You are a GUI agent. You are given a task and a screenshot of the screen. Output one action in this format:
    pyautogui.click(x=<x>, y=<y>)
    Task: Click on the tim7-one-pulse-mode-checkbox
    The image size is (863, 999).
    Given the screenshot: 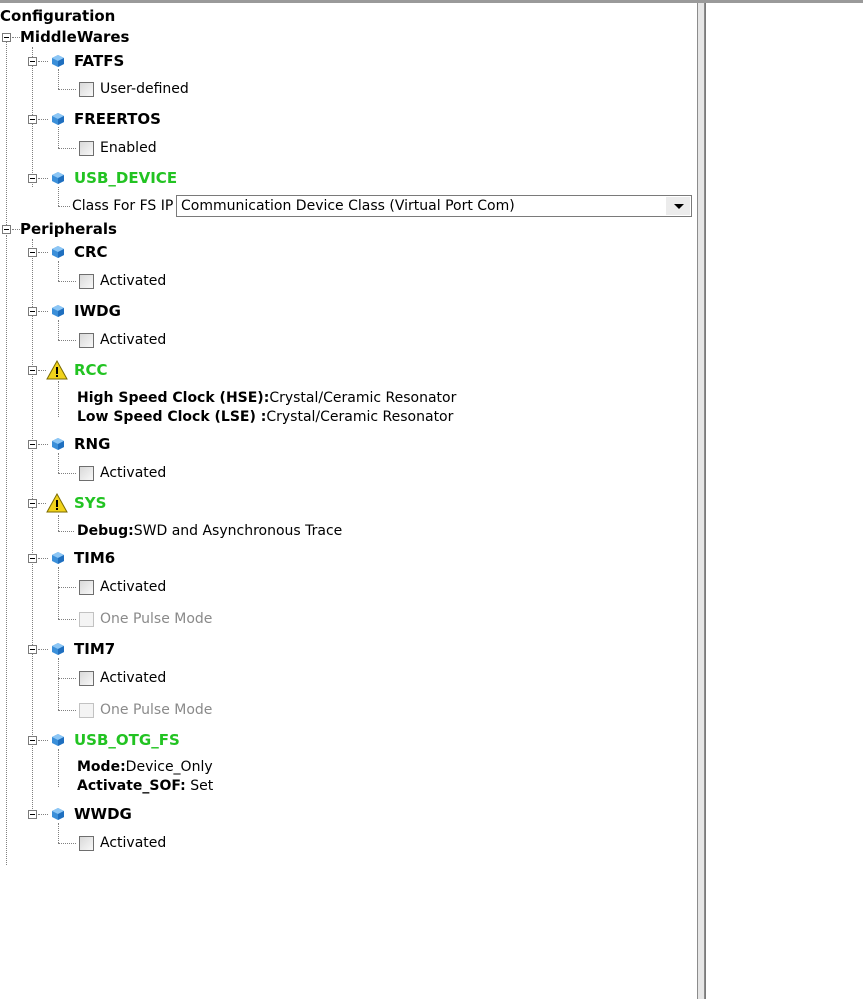 What is the action you would take?
    pyautogui.click(x=86, y=710)
    